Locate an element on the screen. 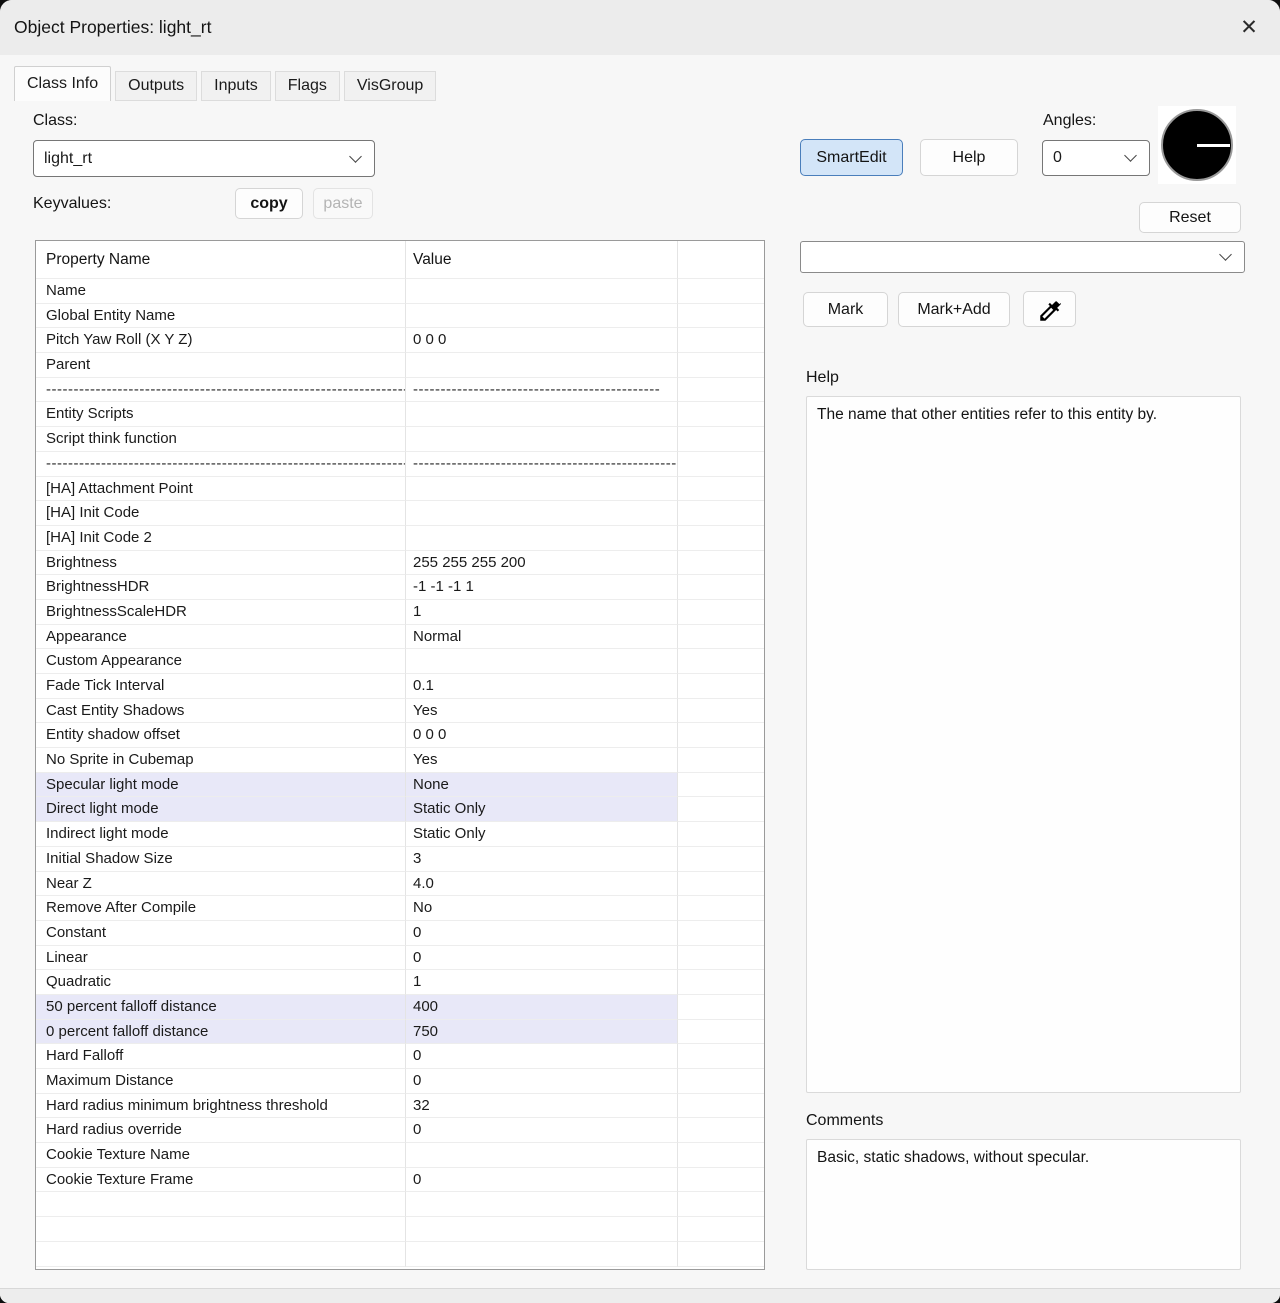 This screenshot has height=1303, width=1280. property-value-cell: 3 is located at coordinates (542, 859).